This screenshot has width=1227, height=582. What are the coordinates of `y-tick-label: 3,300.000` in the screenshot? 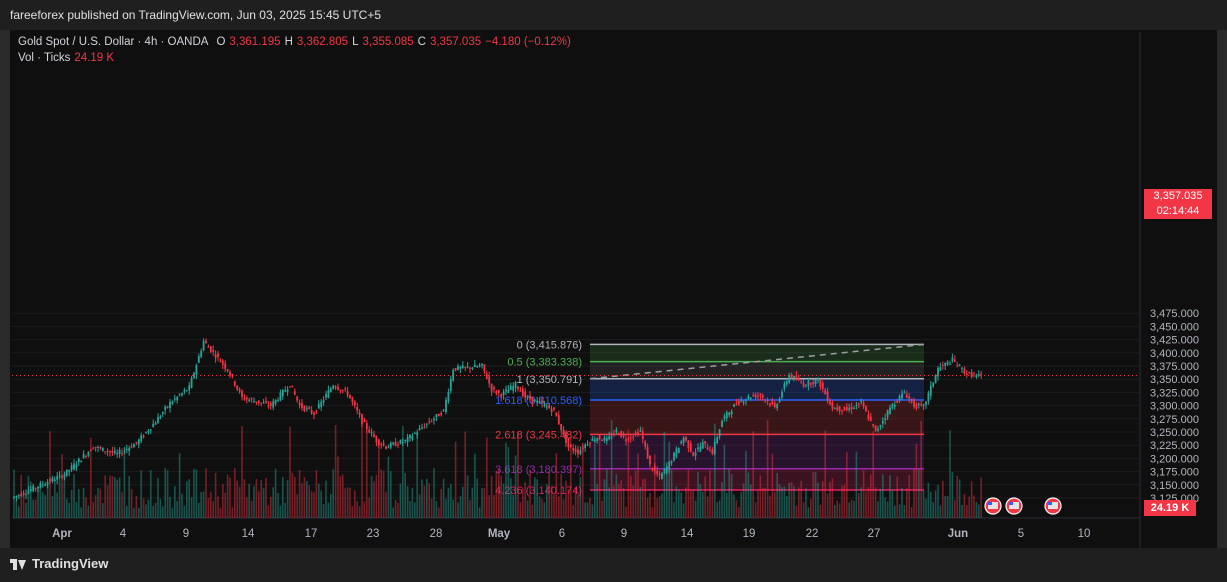 It's located at (1174, 407).